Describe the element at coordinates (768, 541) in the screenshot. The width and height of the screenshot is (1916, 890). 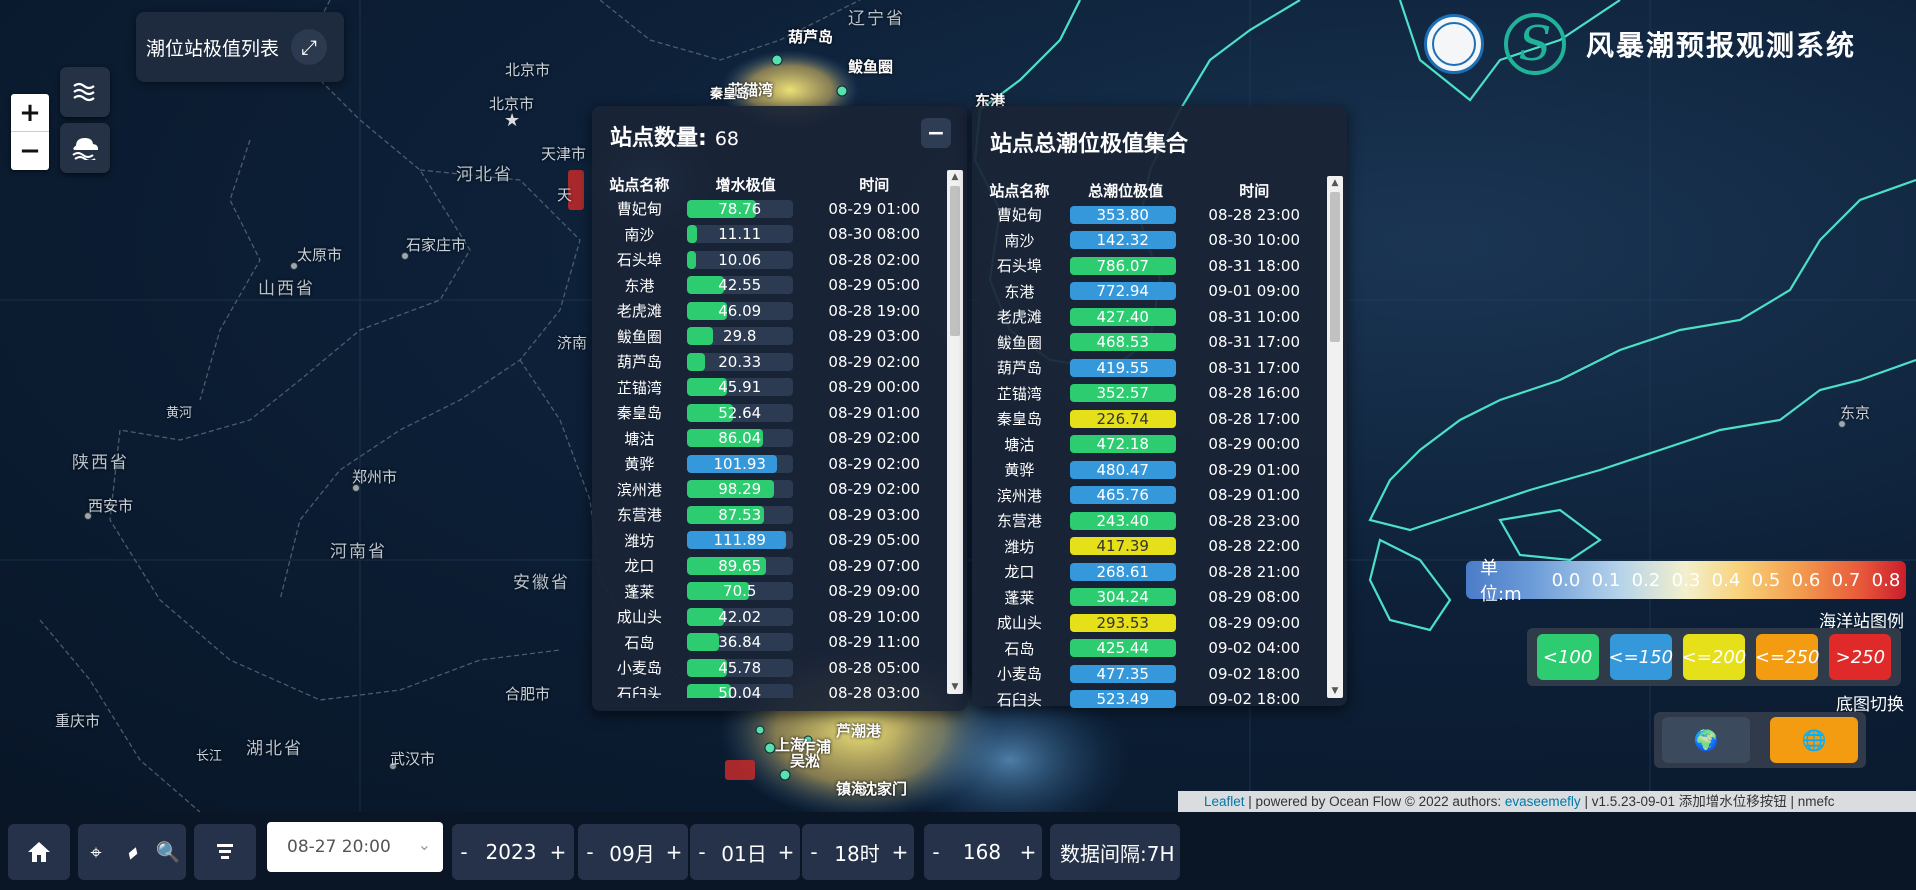
I see `table-row: 潍坊 111.89 08-29 05:00` at that location.